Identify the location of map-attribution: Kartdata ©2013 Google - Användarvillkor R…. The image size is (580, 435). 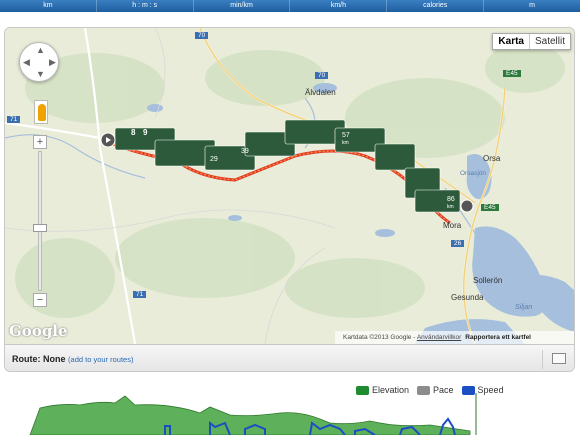
(454, 337).